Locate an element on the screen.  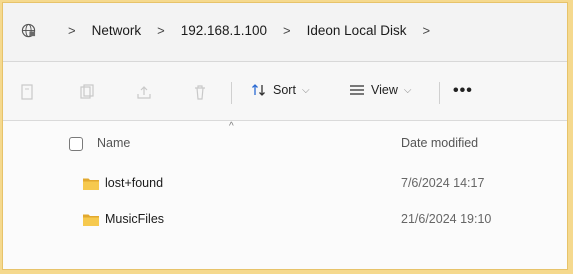
sort-label: Sort is located at coordinates (284, 90).